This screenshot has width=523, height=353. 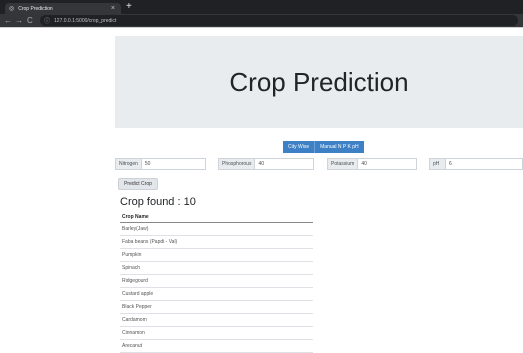 What do you see at coordinates (299, 147) in the screenshot?
I see `city-wise-button: City Wise` at bounding box center [299, 147].